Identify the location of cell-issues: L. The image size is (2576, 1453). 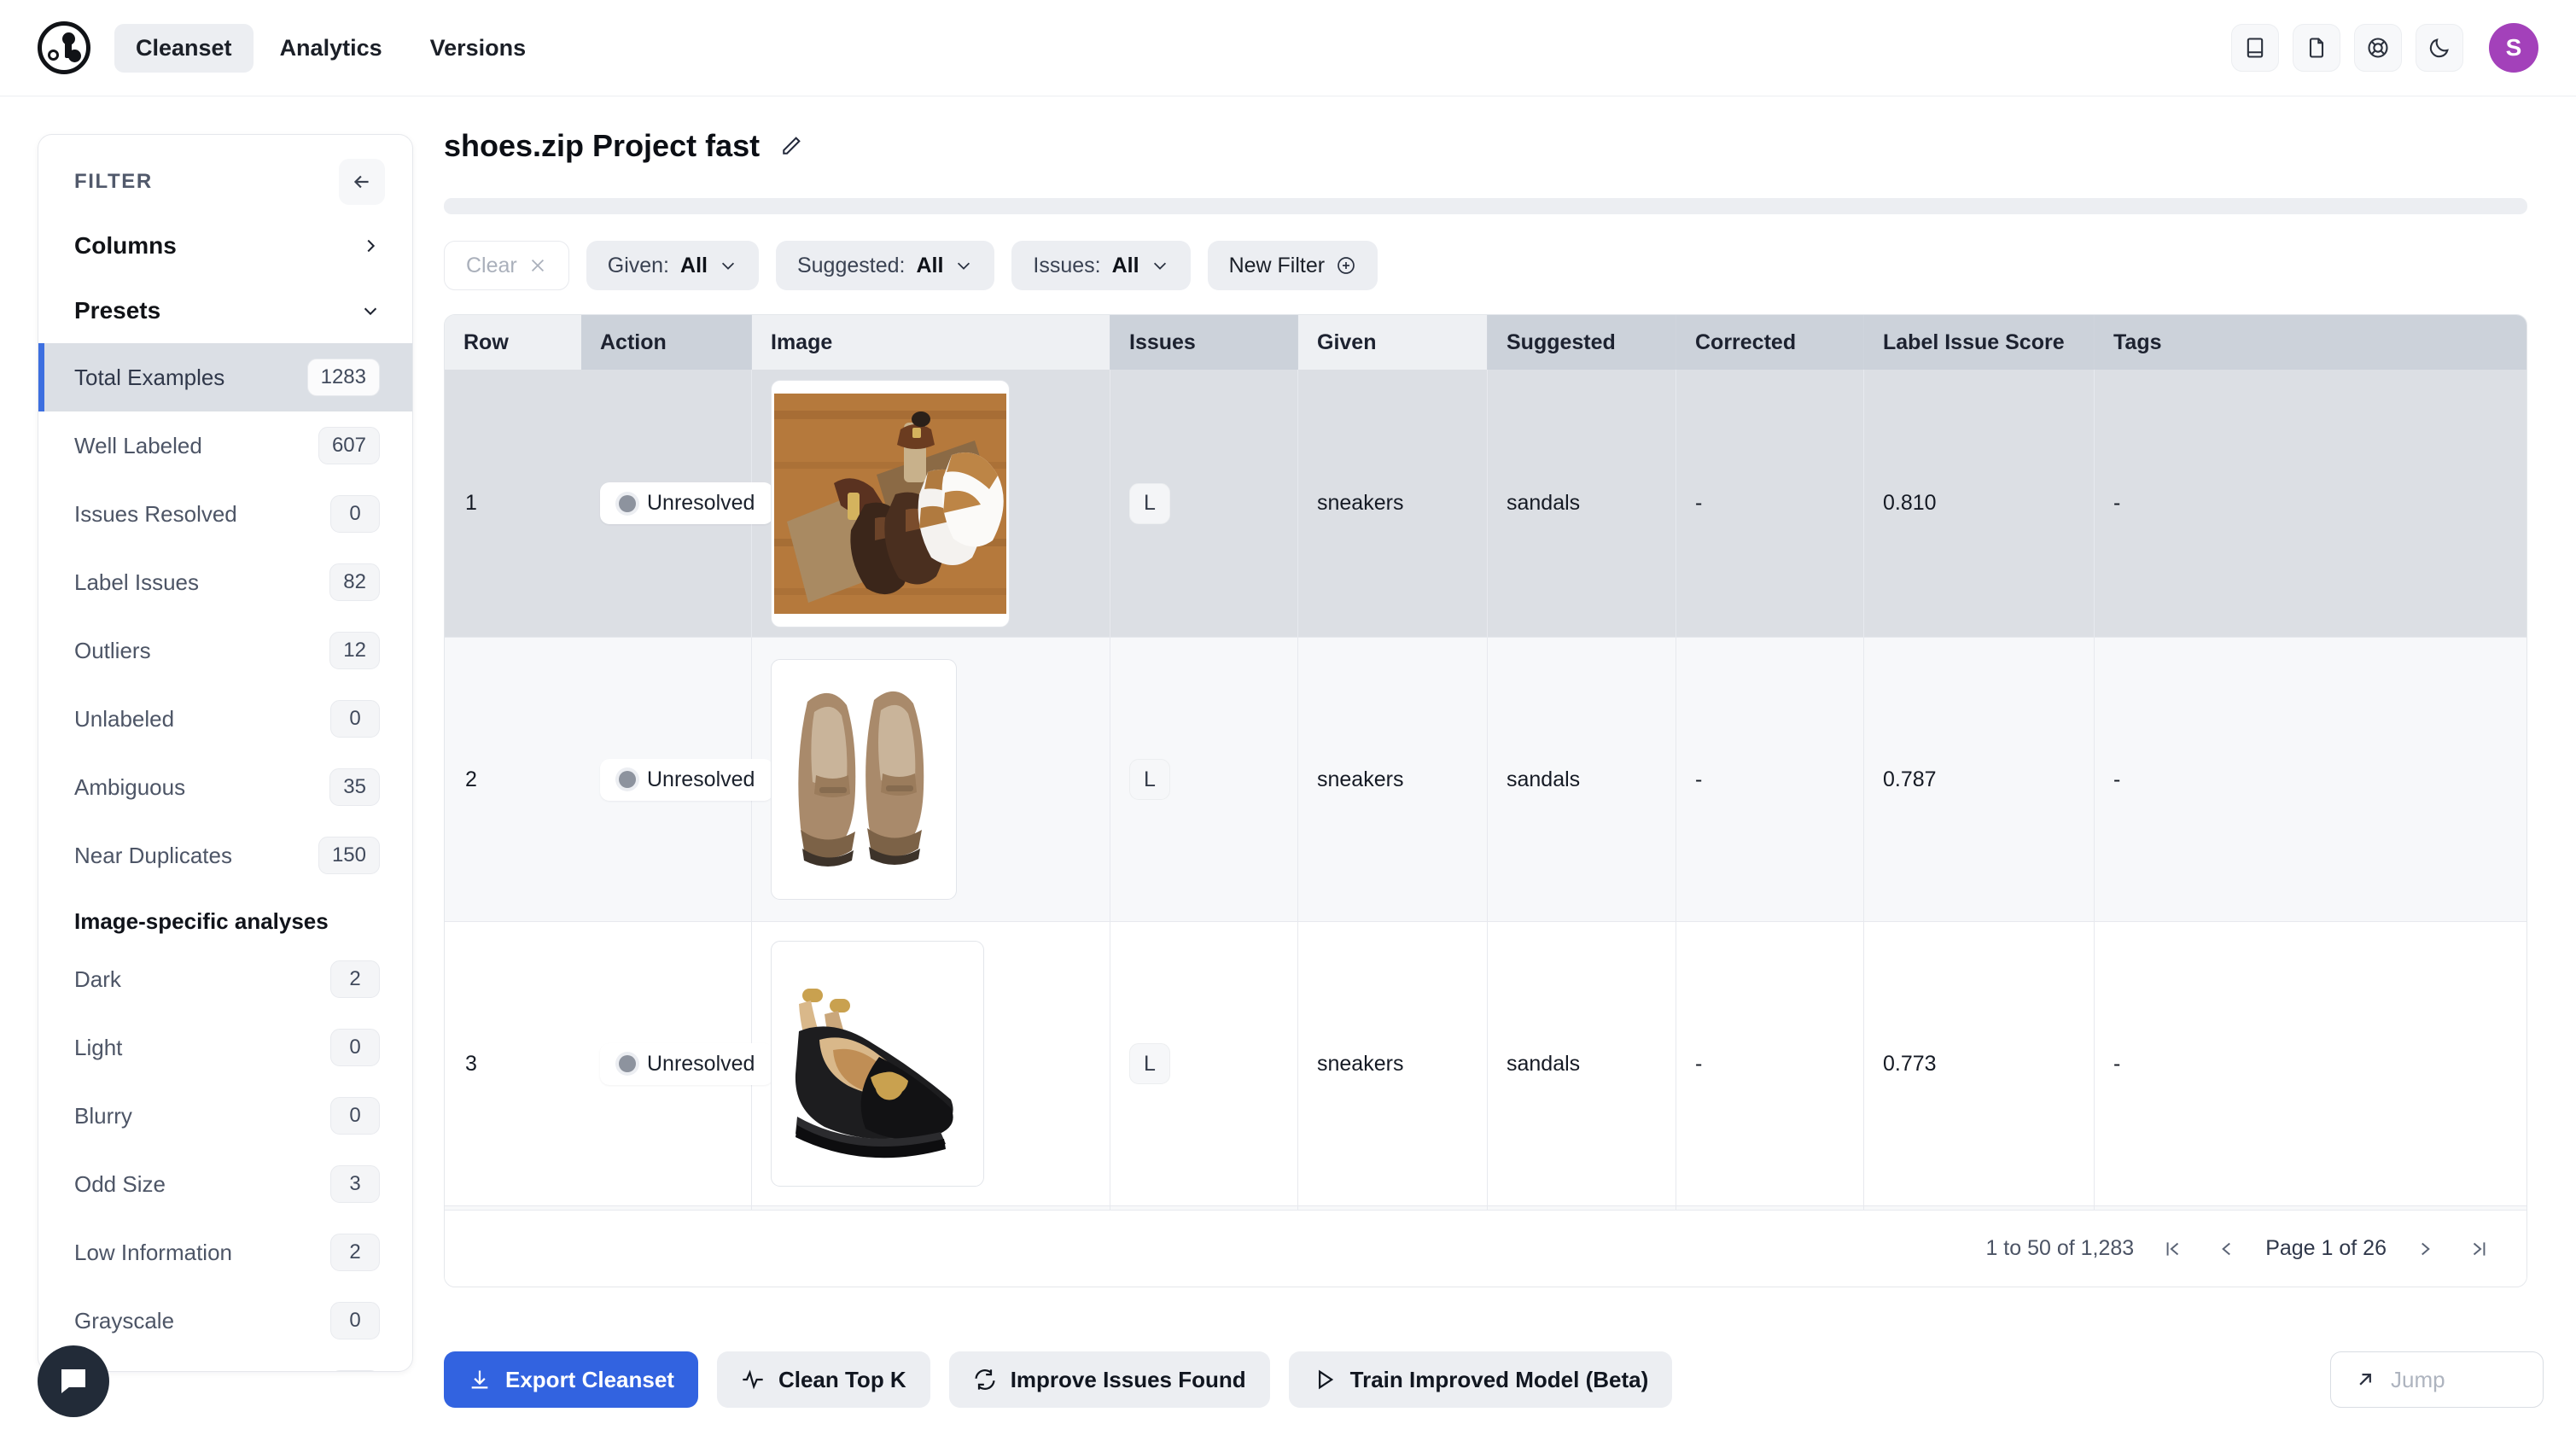
(1204, 779).